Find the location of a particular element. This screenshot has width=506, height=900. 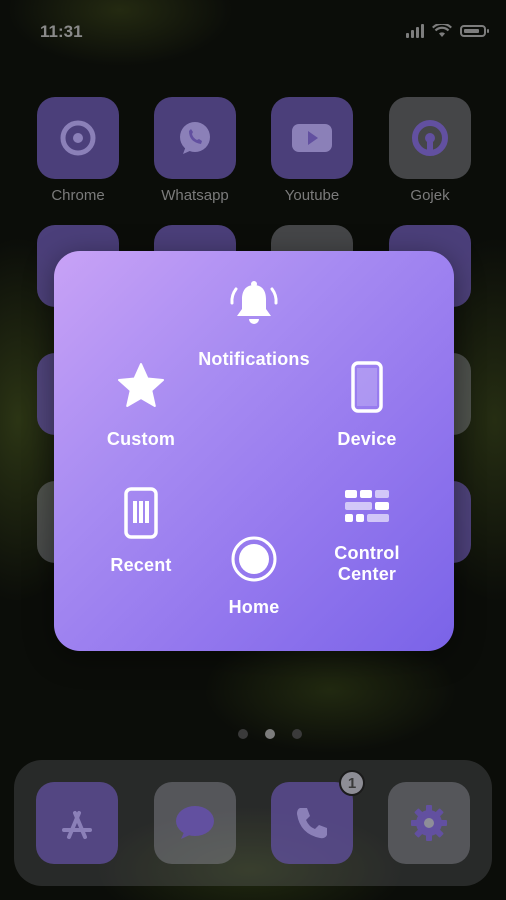

chrome-icon is located at coordinates (78, 138).